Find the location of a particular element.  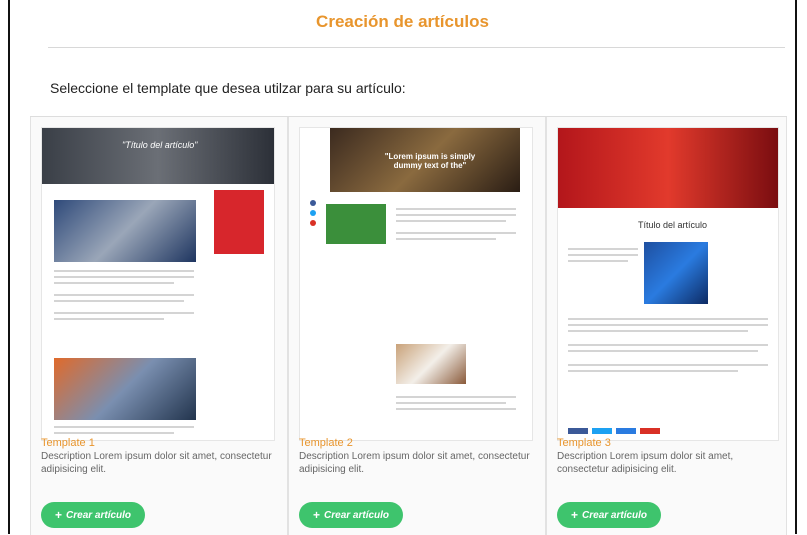

template-3-name: Template 3 is located at coordinates (584, 443).